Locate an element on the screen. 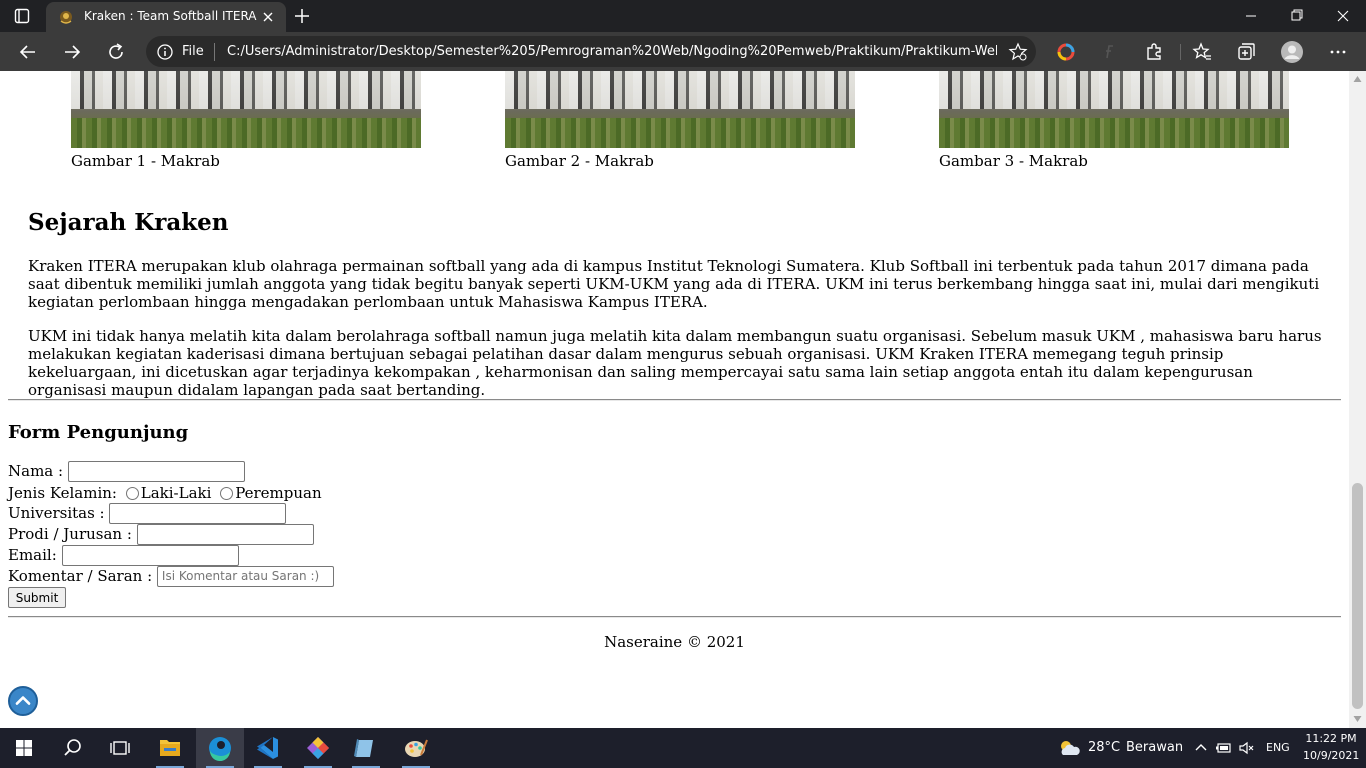  url-scheme-label: File is located at coordinates (193, 51).